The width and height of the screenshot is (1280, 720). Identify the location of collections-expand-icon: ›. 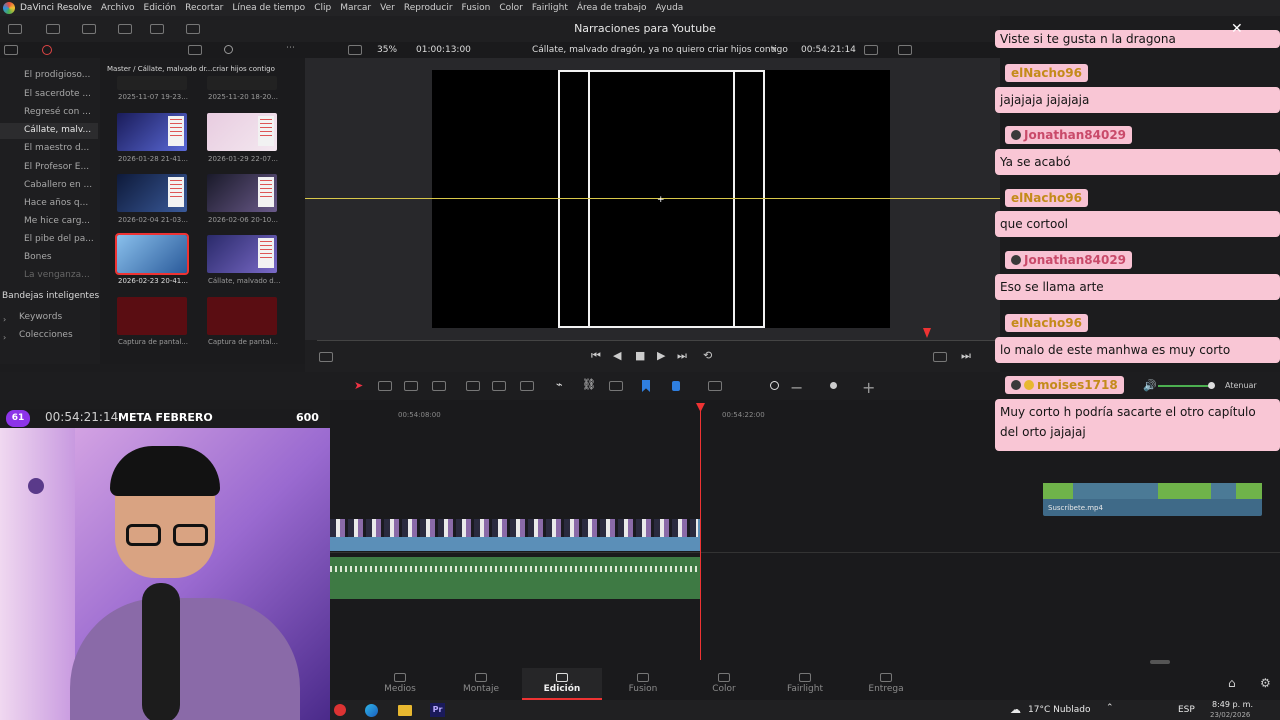
(4, 337).